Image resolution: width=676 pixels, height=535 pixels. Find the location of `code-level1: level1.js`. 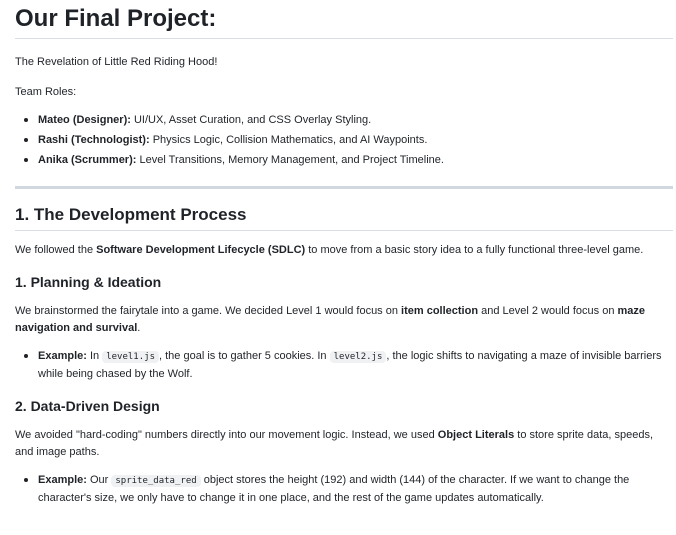

code-level1: level1.js is located at coordinates (130, 357).